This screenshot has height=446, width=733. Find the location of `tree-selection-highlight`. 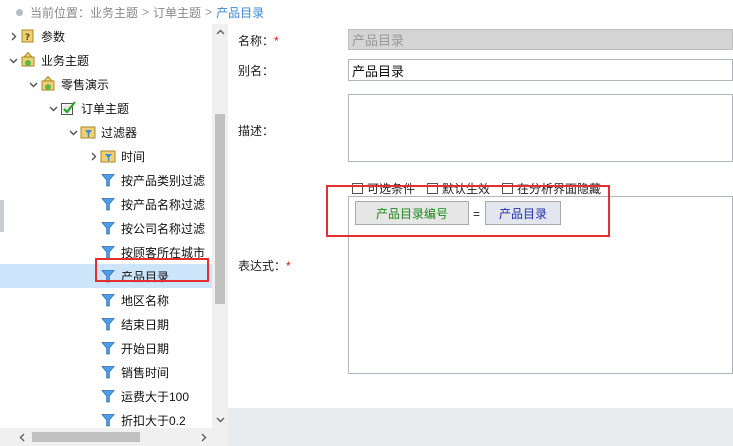

tree-selection-highlight is located at coordinates (152, 270).